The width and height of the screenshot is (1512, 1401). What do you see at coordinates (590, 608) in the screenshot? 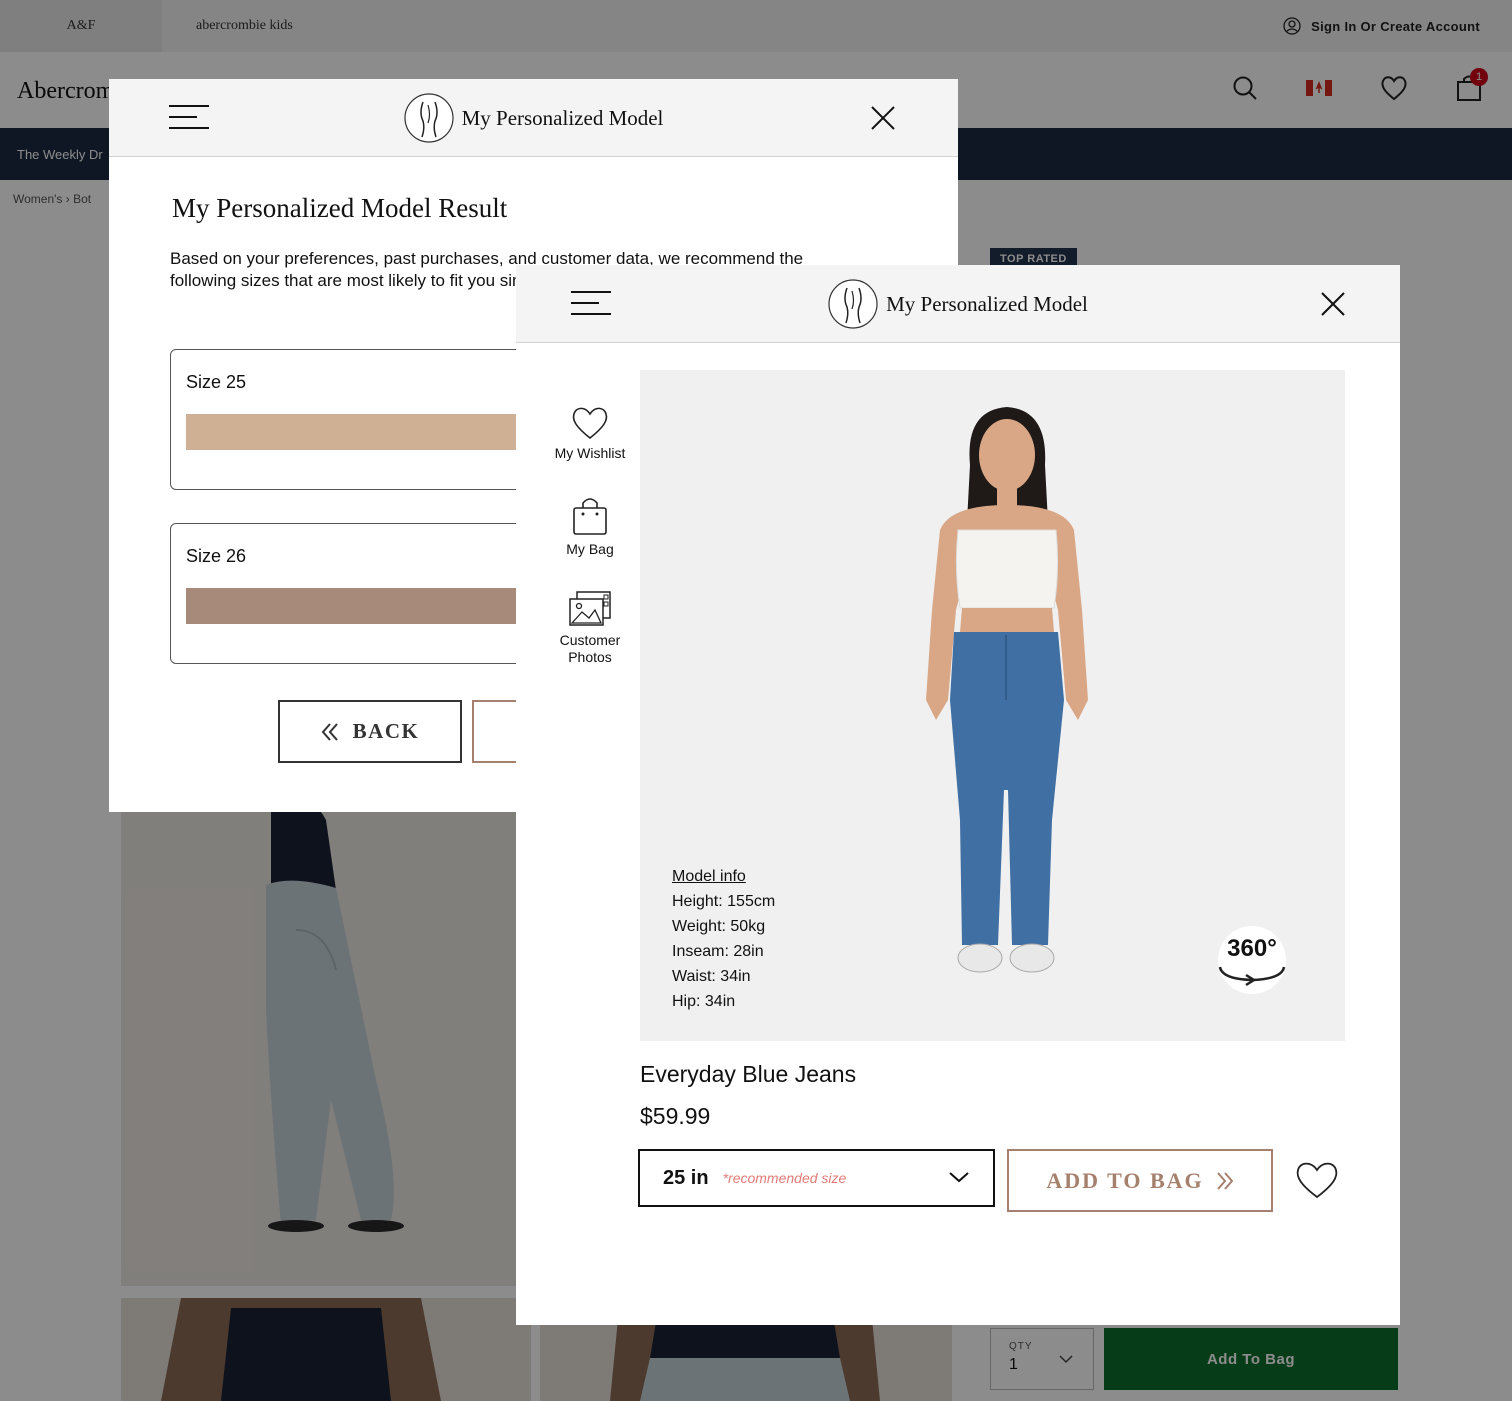
I see `photos-icon` at bounding box center [590, 608].